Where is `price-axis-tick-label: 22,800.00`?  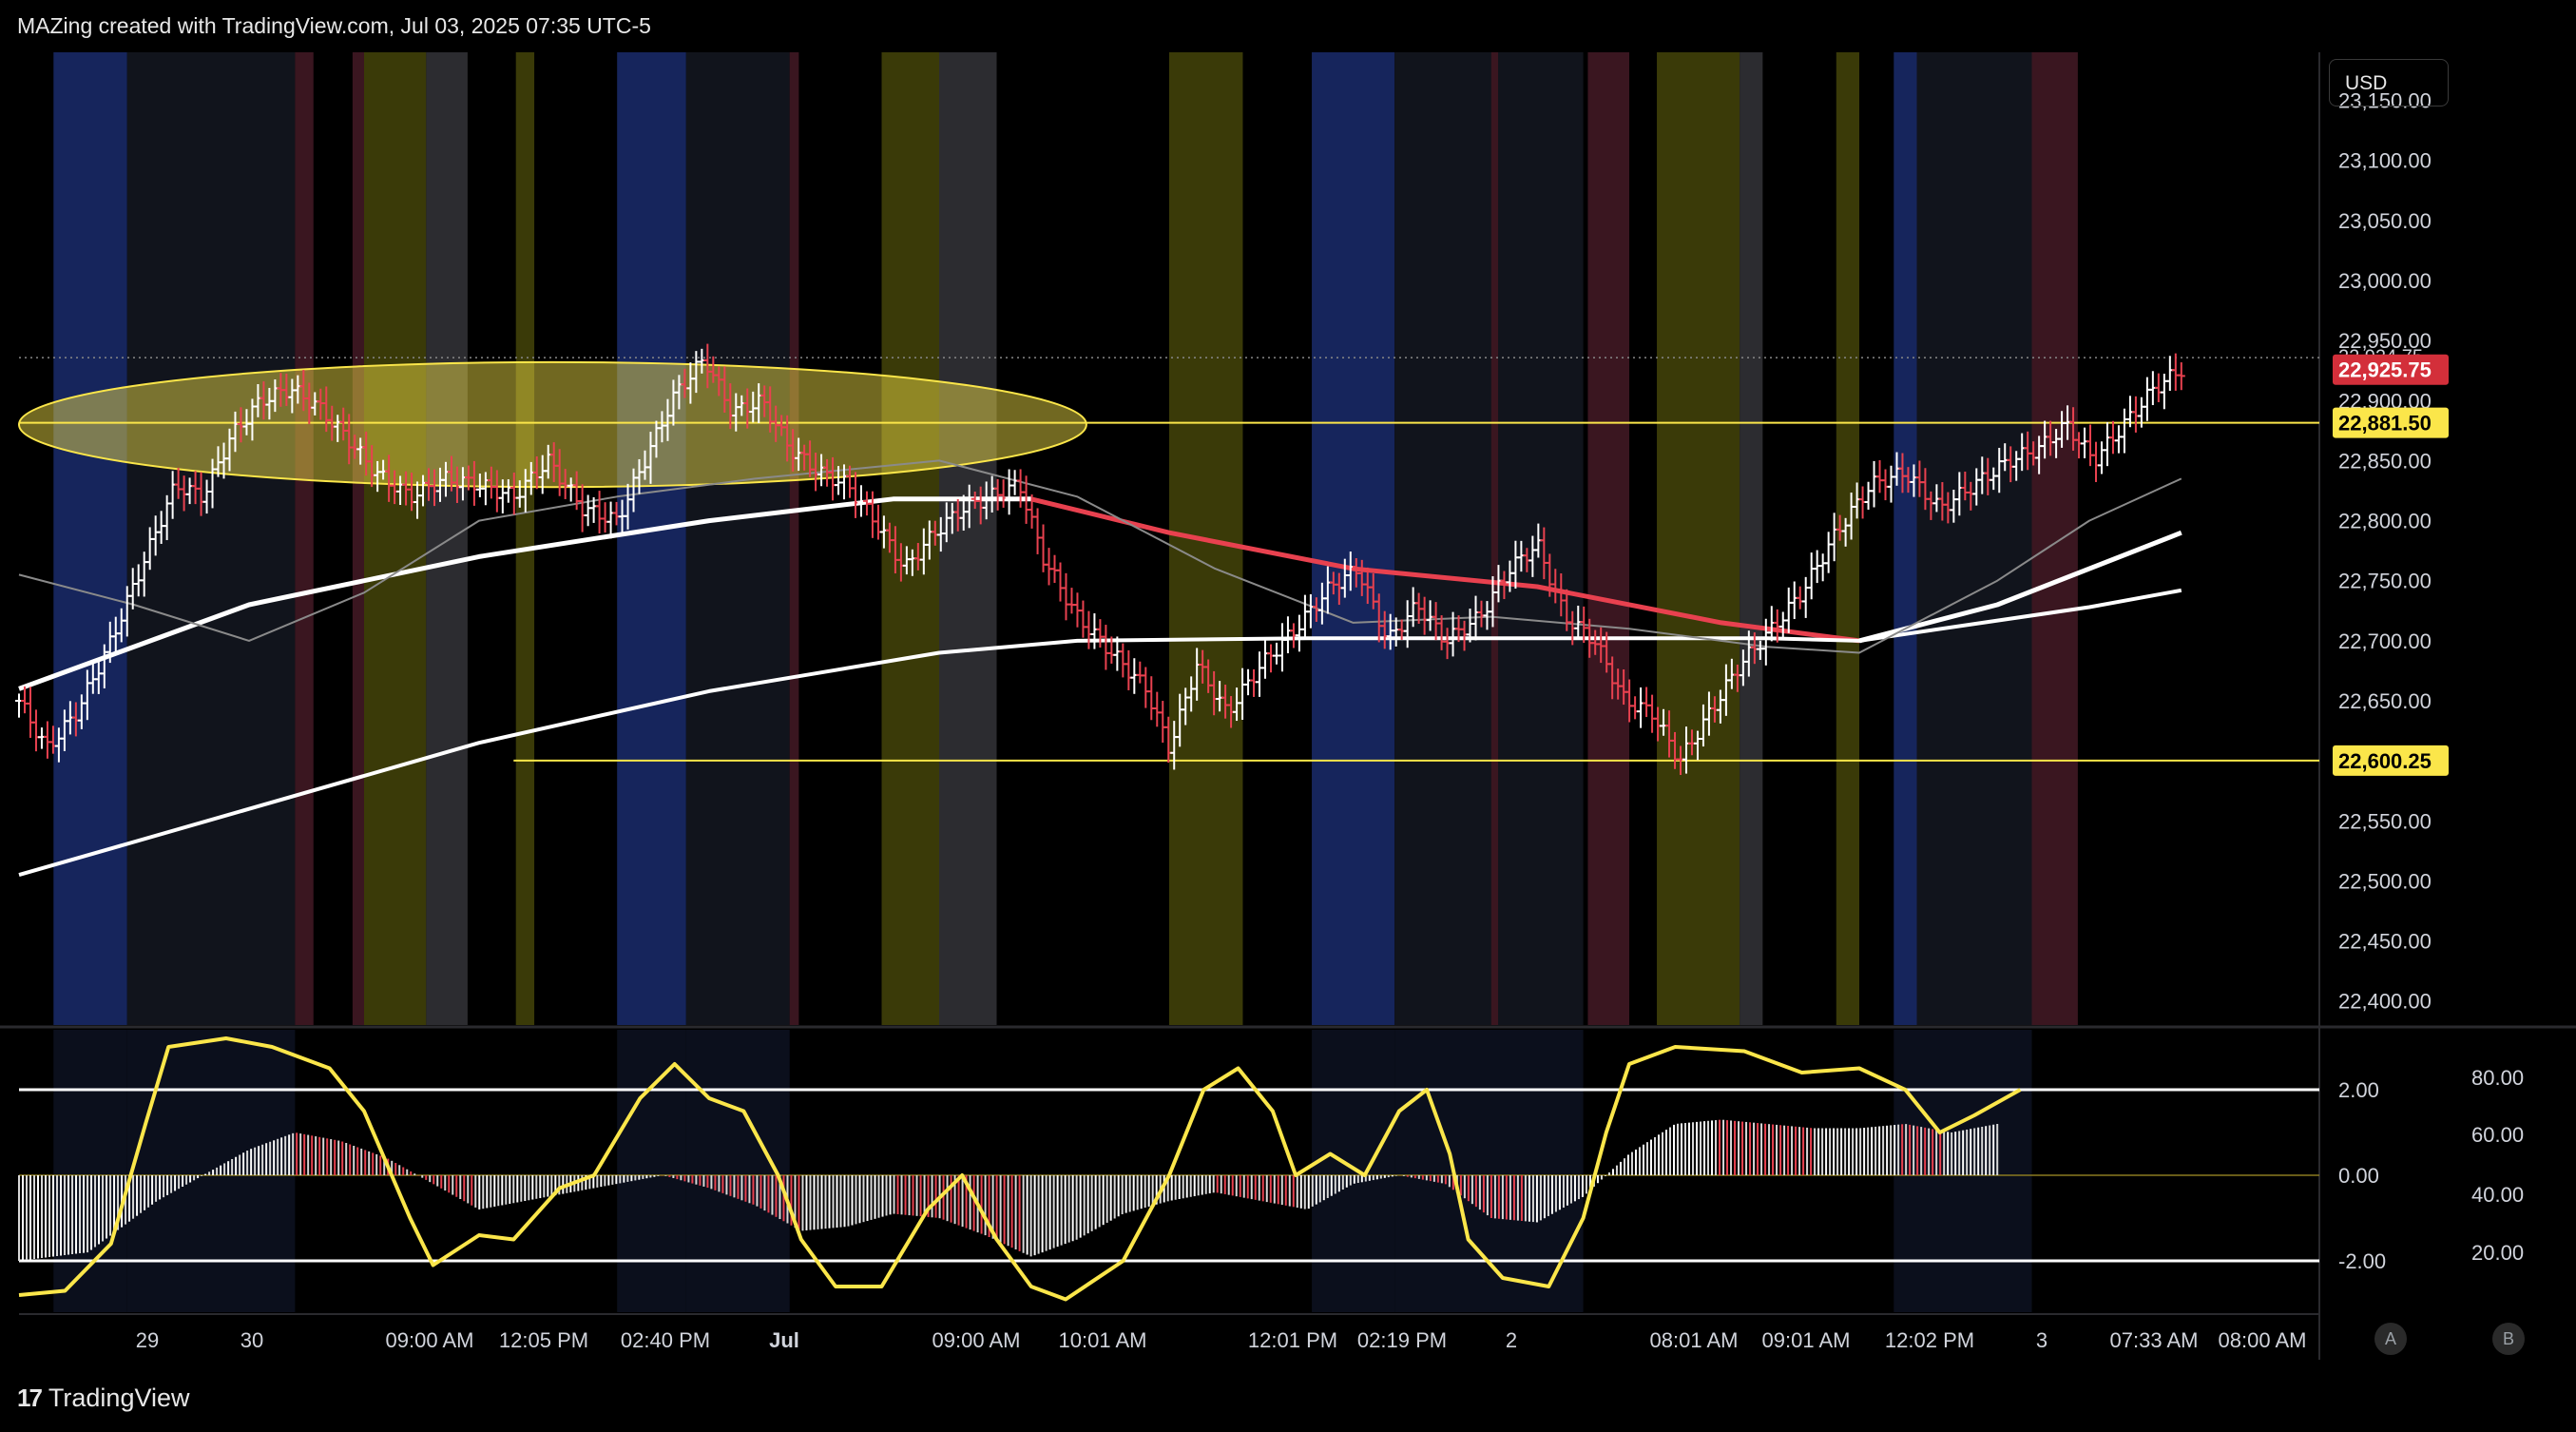 price-axis-tick-label: 22,800.00 is located at coordinates (2385, 521).